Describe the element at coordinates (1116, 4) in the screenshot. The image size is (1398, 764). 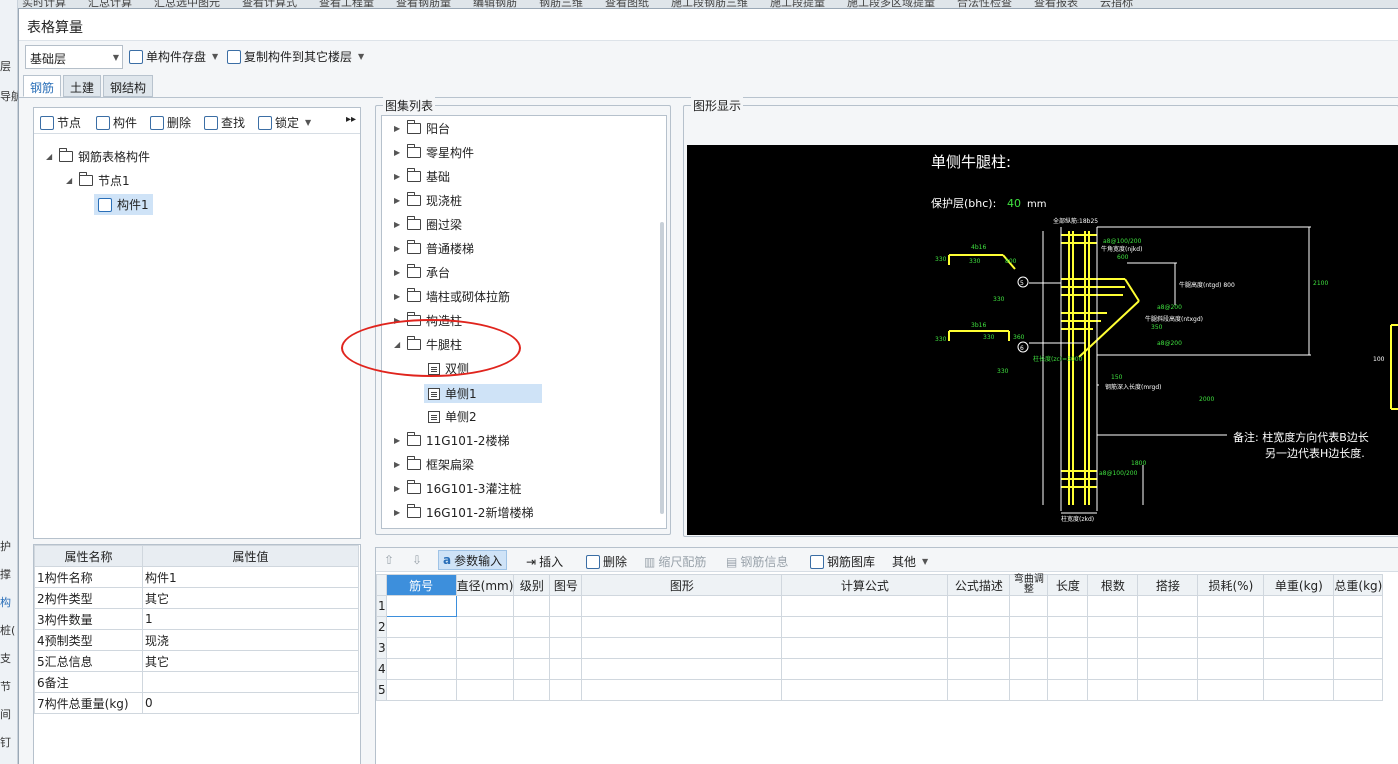
I see `ribbon-item: 云指标` at that location.